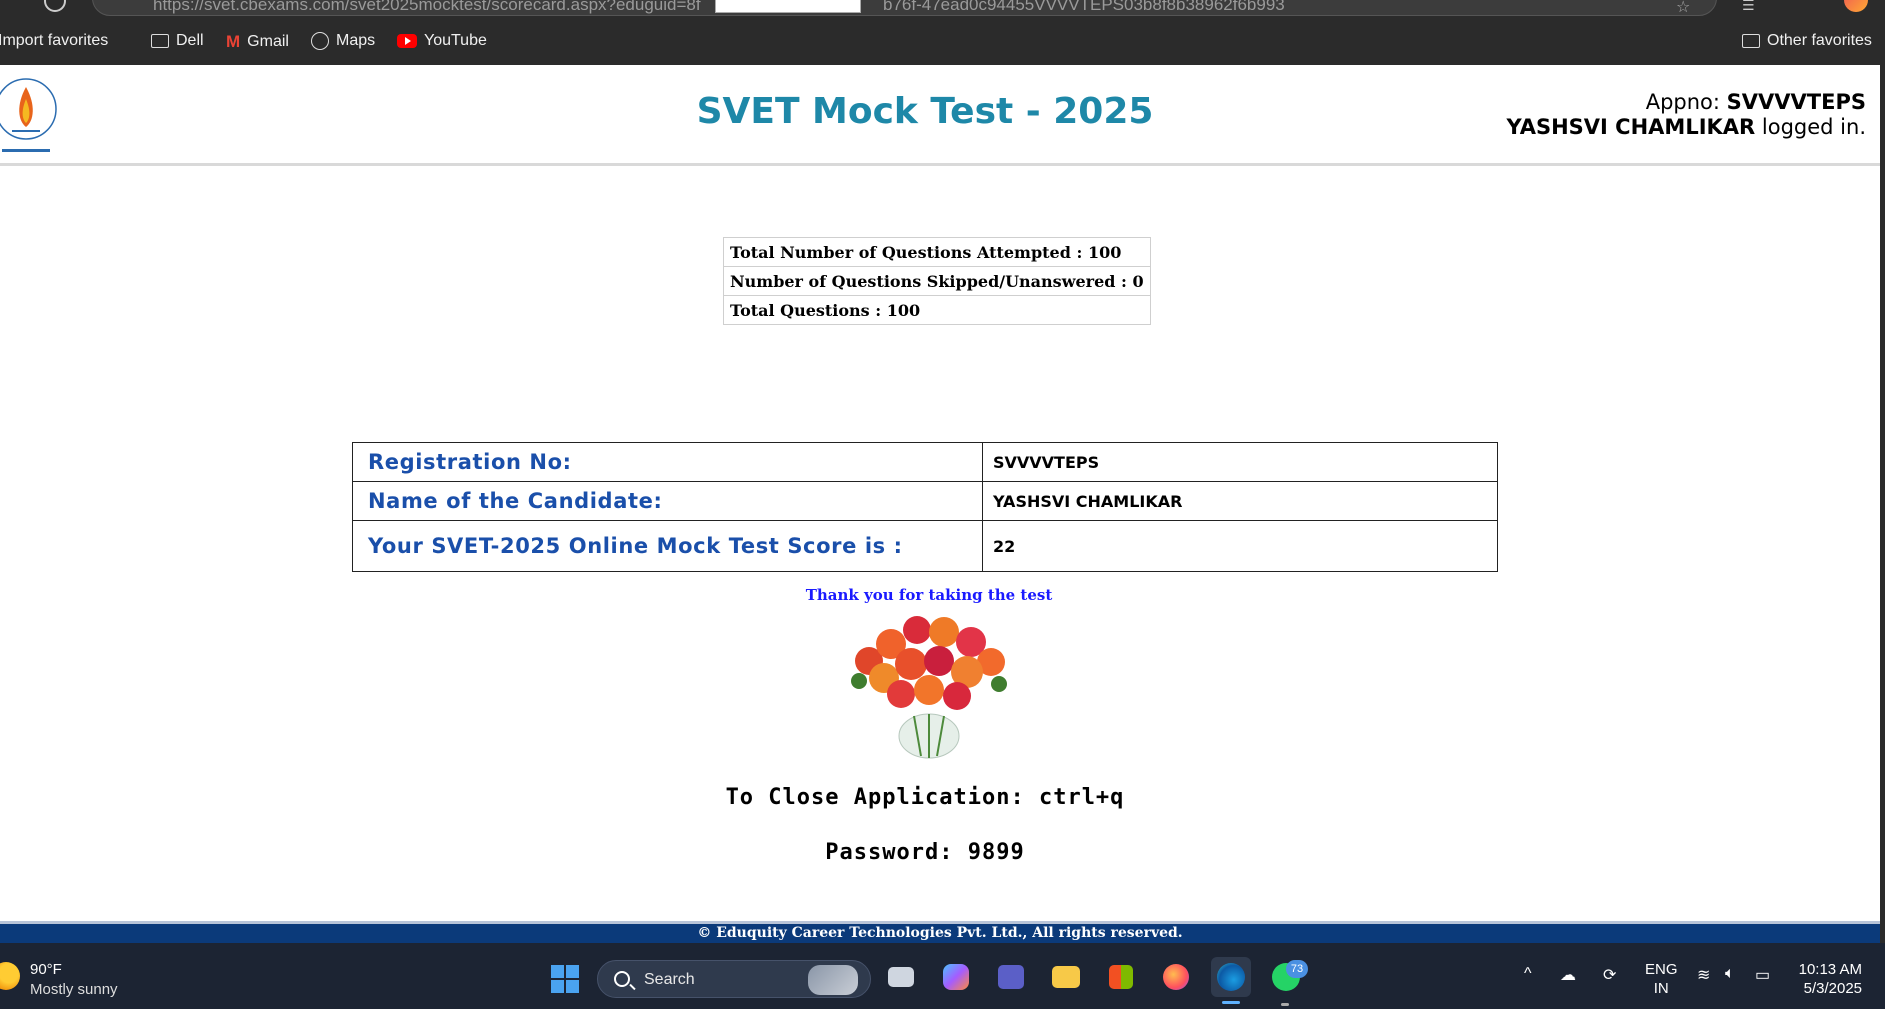 This screenshot has height=1009, width=1885. I want to click on table-row: Registration No: SVVVVTEPS, so click(925, 462).